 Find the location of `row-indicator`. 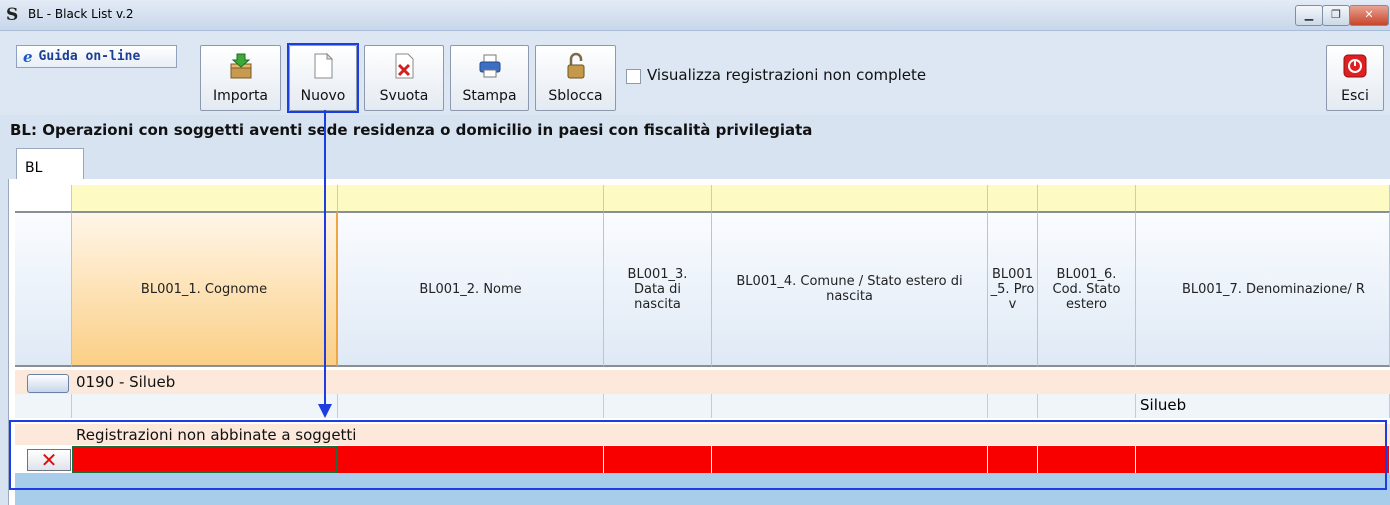

row-indicator is located at coordinates (43, 406).